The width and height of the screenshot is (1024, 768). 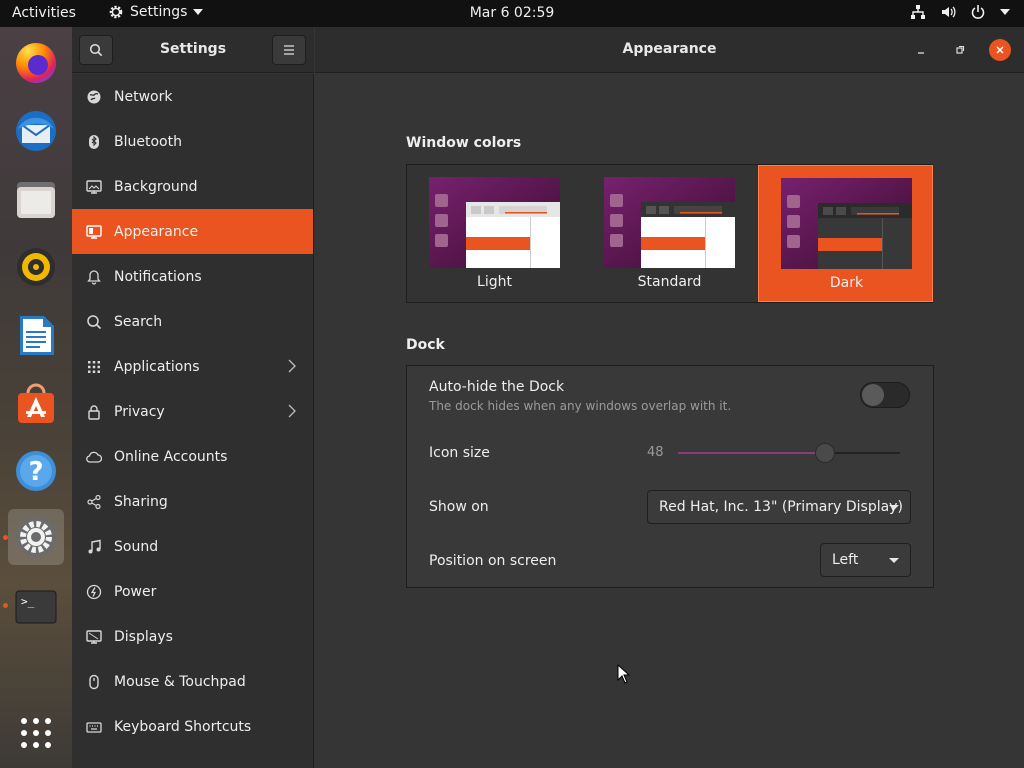 I want to click on dock-rhythmbox, so click(x=36, y=267).